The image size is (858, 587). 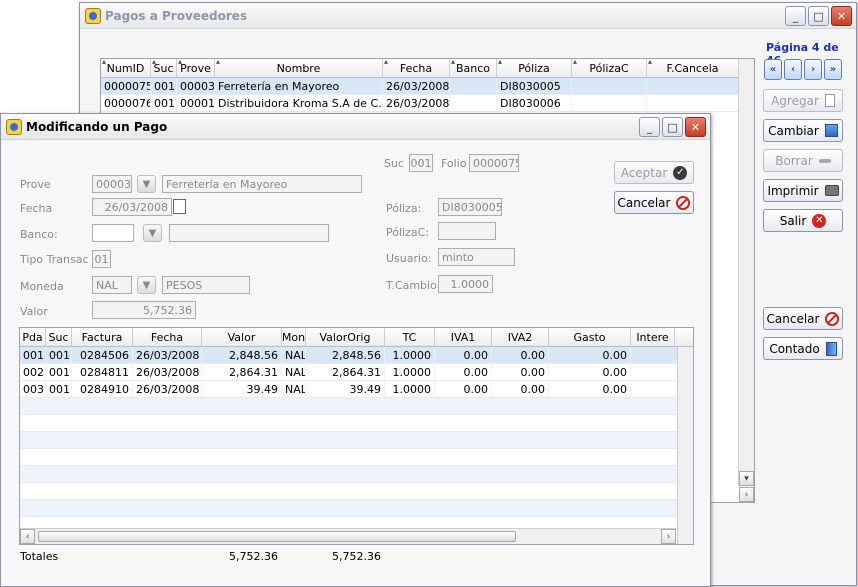 What do you see at coordinates (394, 163) in the screenshot?
I see `suc-label: Suc` at bounding box center [394, 163].